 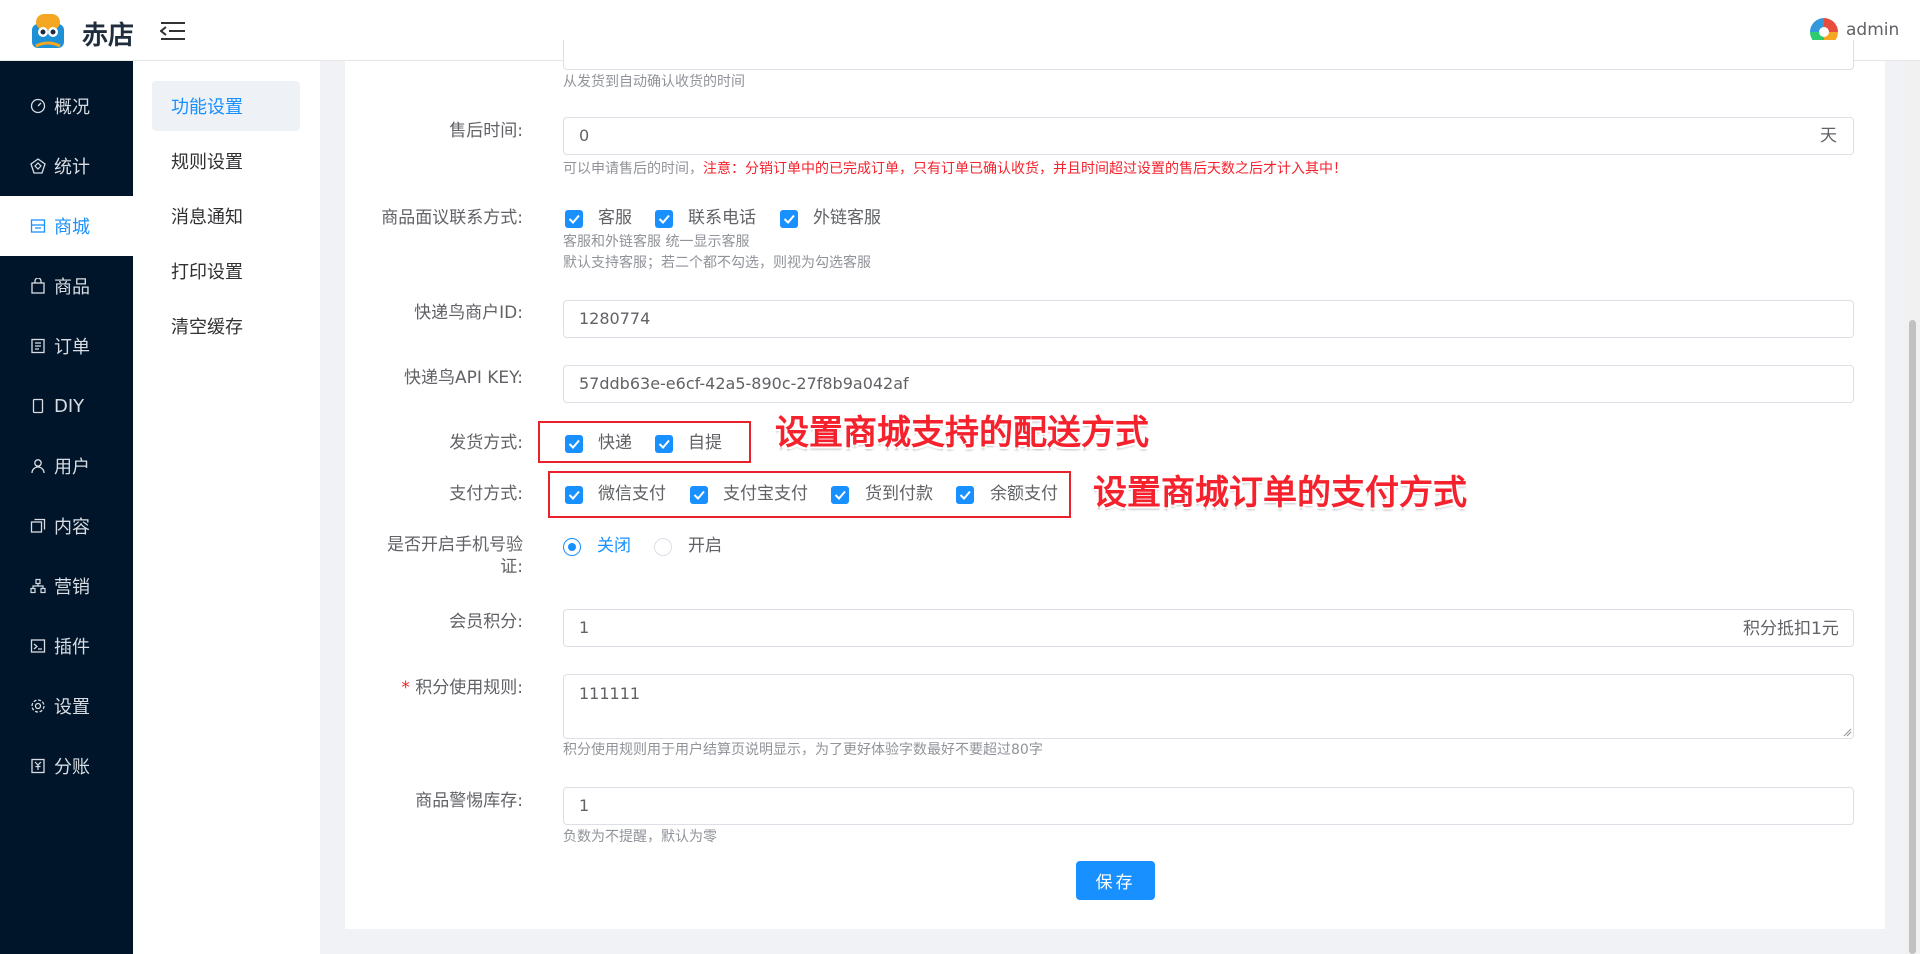 I want to click on payment-cod-checkbox, so click(x=840, y=495).